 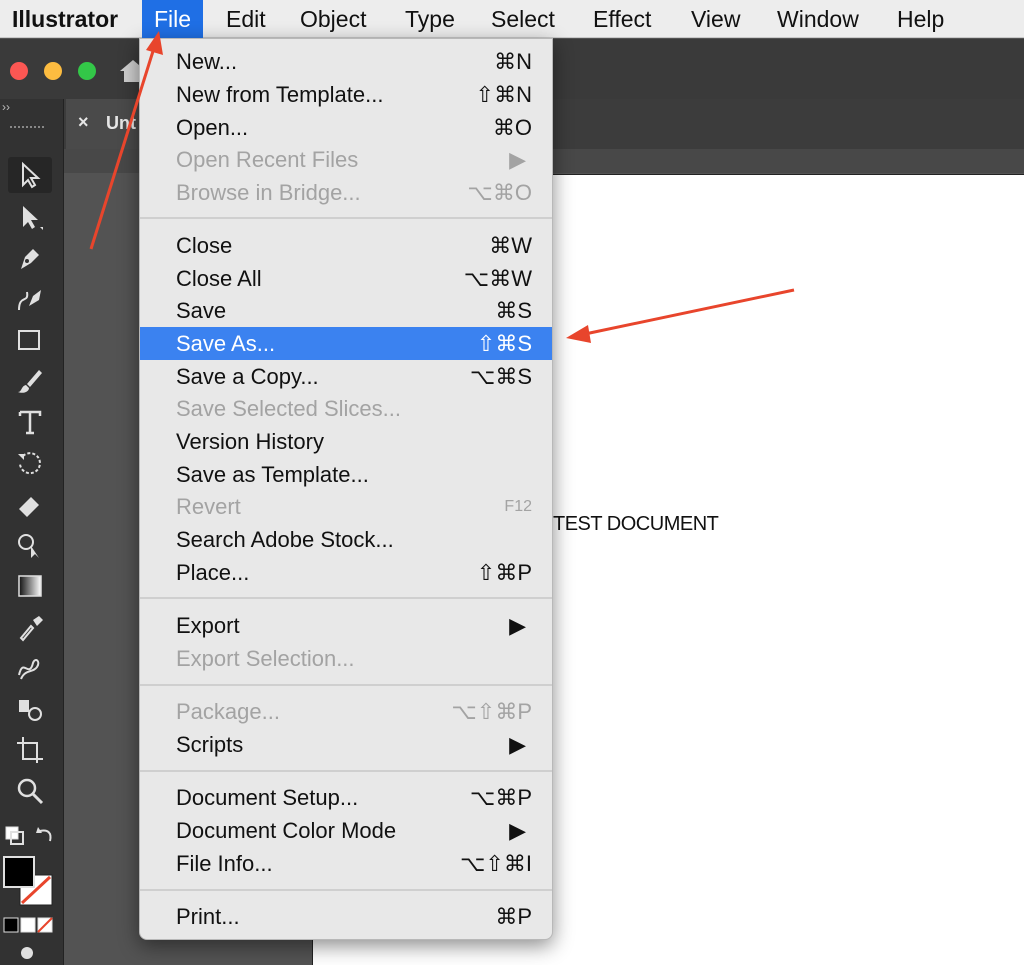 I want to click on menu-item-document-color-mode: Document Color Mode ▶, so click(x=346, y=830).